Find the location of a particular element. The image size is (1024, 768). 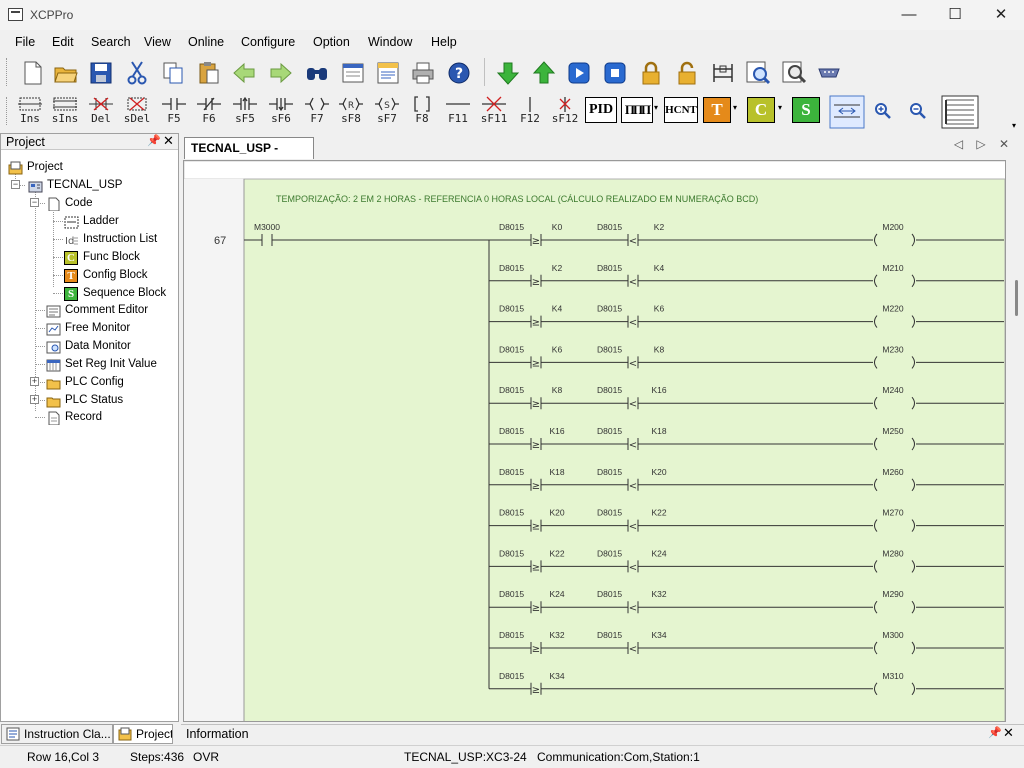

maximize-button: ☐ is located at coordinates (955, 15).